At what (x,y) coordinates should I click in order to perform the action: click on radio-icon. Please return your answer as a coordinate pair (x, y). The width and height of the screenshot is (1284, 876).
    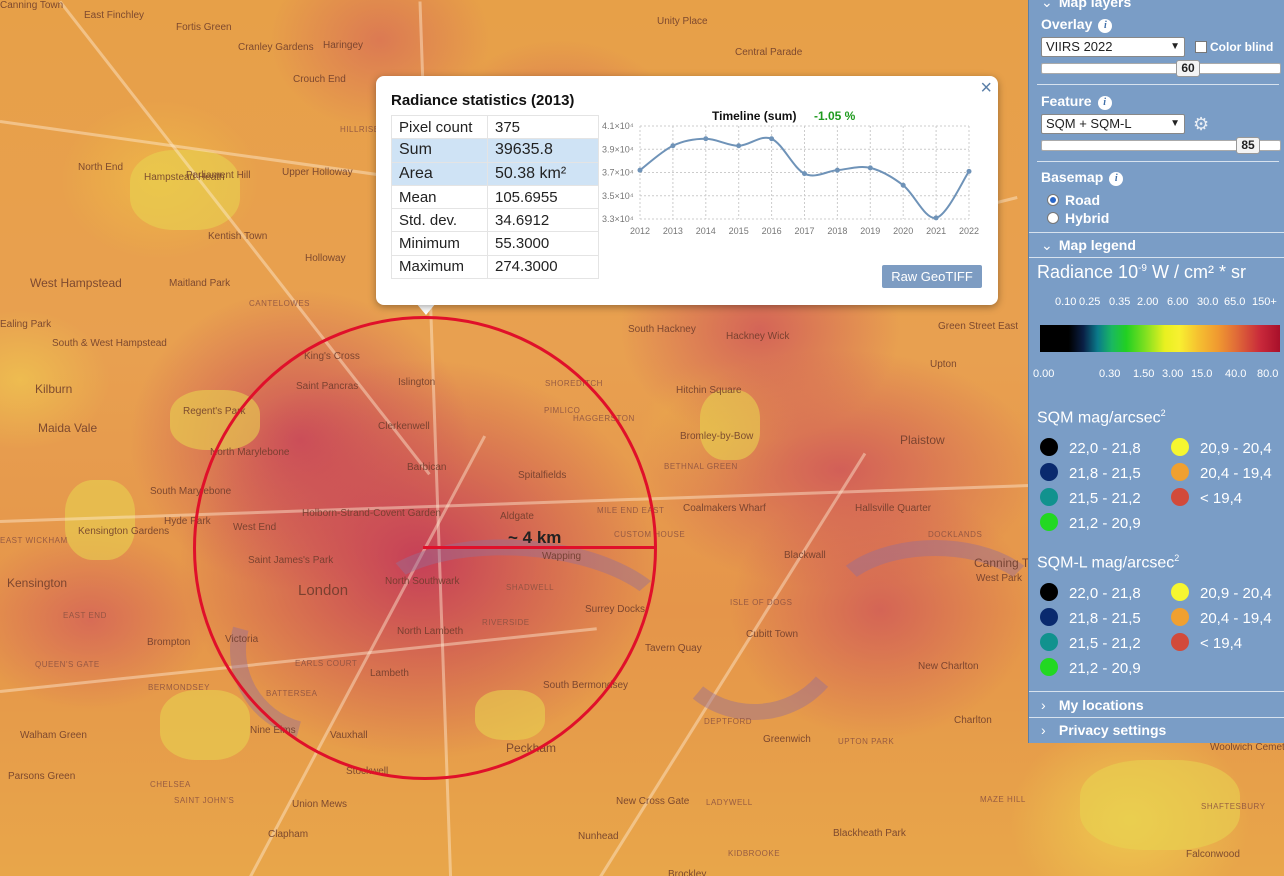
    Looking at the image, I should click on (1053, 218).